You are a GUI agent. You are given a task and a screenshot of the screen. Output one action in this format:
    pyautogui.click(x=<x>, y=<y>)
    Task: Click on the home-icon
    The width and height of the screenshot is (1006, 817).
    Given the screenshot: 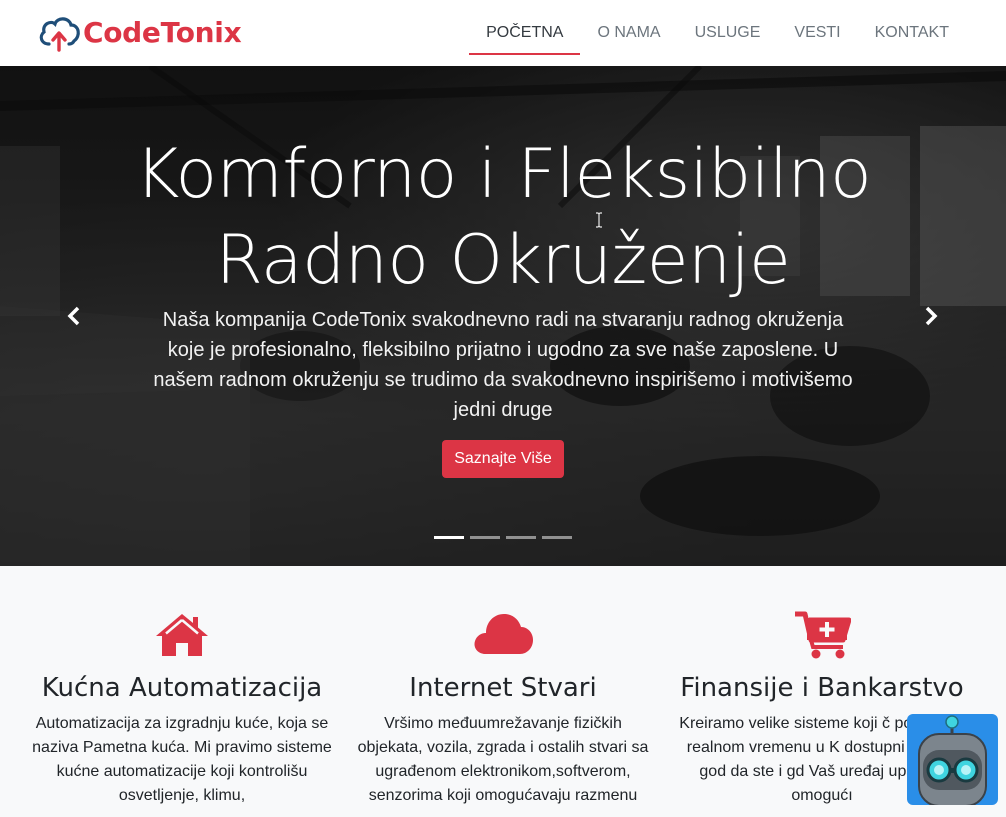 What is the action you would take?
    pyautogui.click(x=182, y=635)
    